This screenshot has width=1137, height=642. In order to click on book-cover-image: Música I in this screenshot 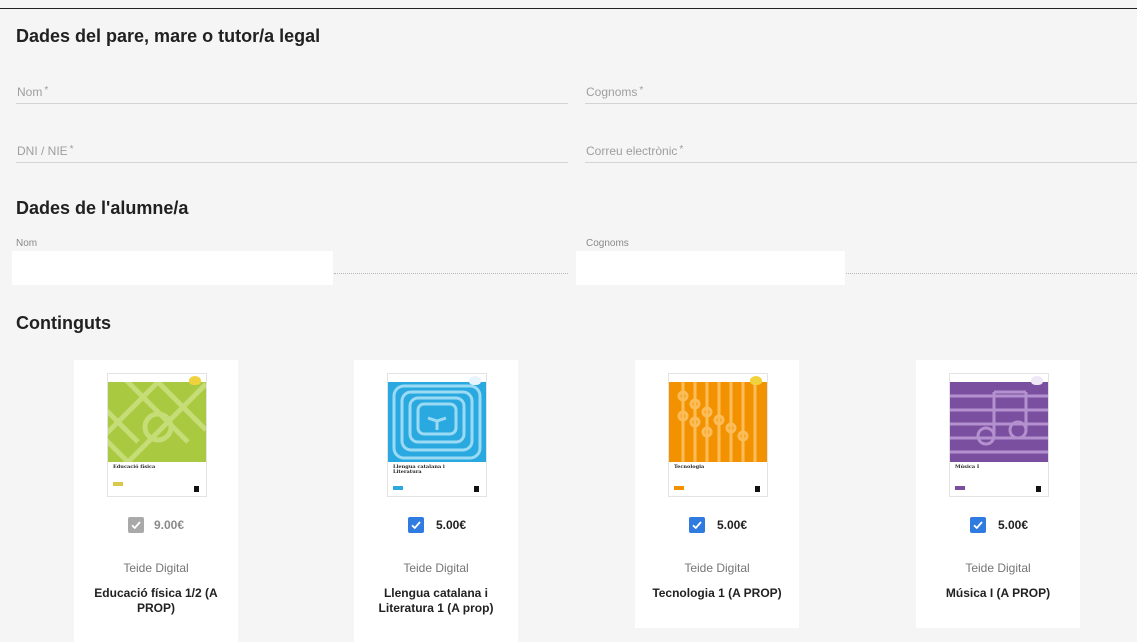, I will do `click(999, 435)`.